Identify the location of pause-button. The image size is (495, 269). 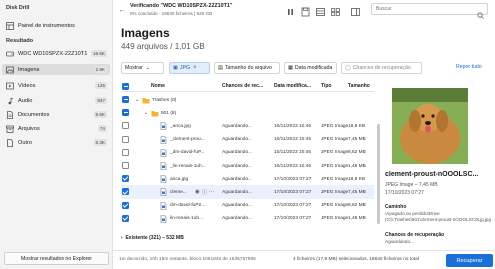
(290, 9).